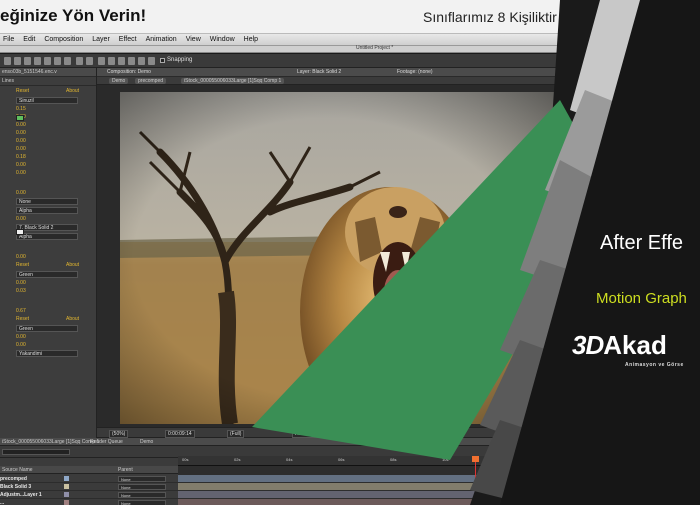 The image size is (700, 505). I want to click on layer-row: Black Solid 3 None, so click(89, 487).